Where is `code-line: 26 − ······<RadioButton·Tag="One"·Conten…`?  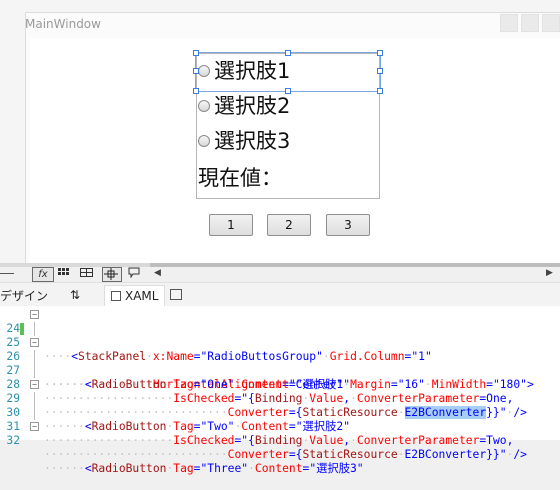 code-line: 26 − ······<RadioButton·Tag="One"·Conten… is located at coordinates (280, 363).